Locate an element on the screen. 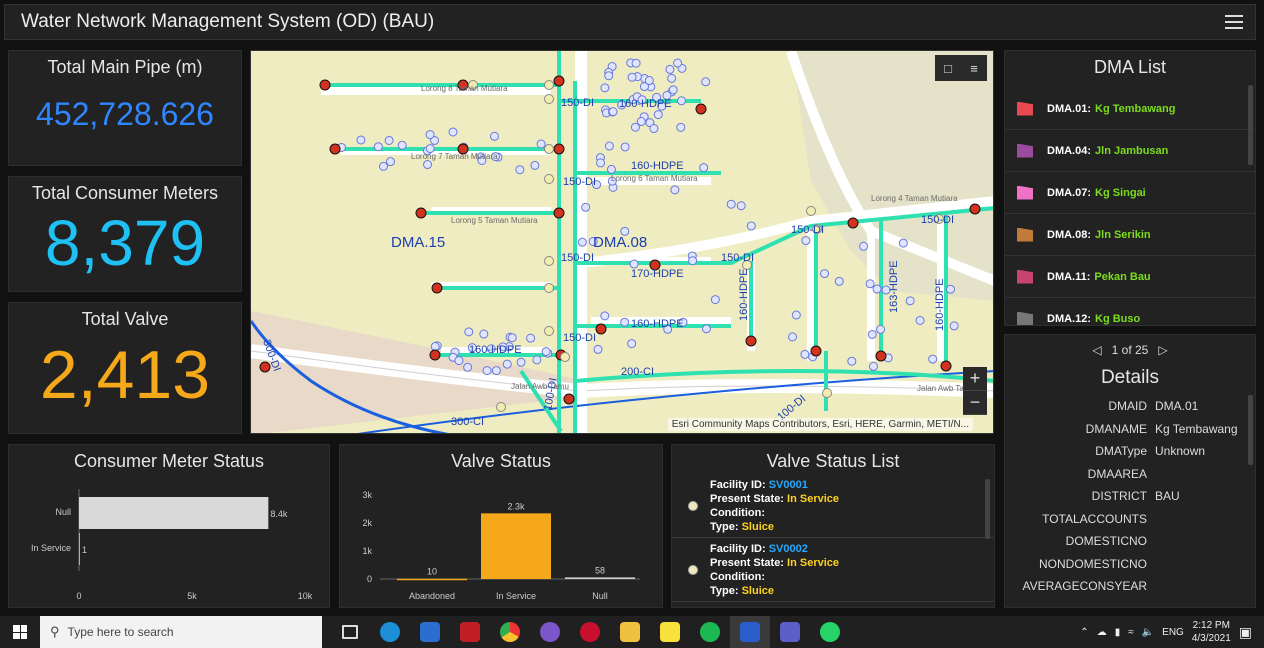 This screenshot has width=1264, height=648. spotify-icon is located at coordinates (710, 632).